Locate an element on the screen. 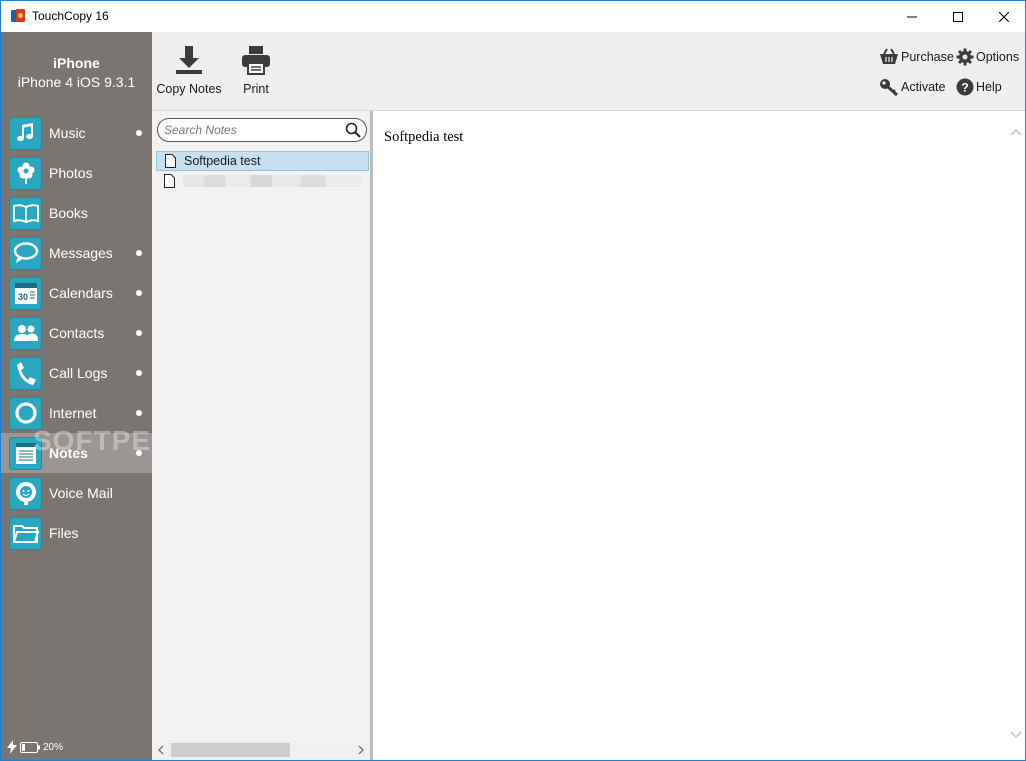 This screenshot has width=1026, height=761. sidebar-item-books: Books is located at coordinates (76, 213).